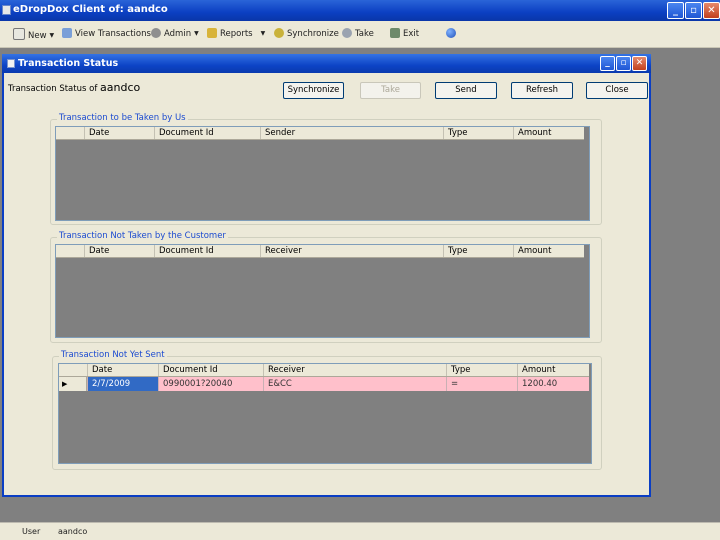 The height and width of the screenshot is (540, 720). Describe the element at coordinates (37, 36) in the screenshot. I see `toolbar-new-label: New` at that location.